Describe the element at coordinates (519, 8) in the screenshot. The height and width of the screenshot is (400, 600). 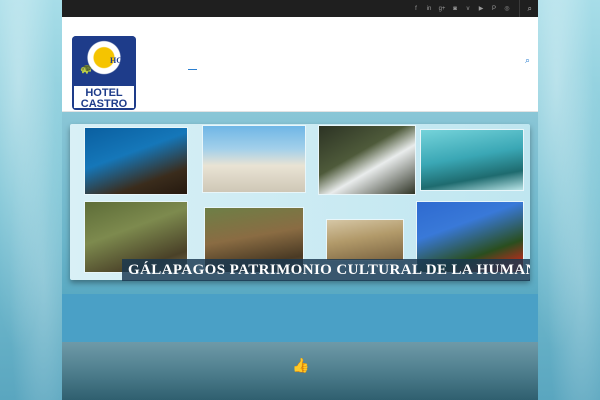
I see `topbar-divider` at that location.